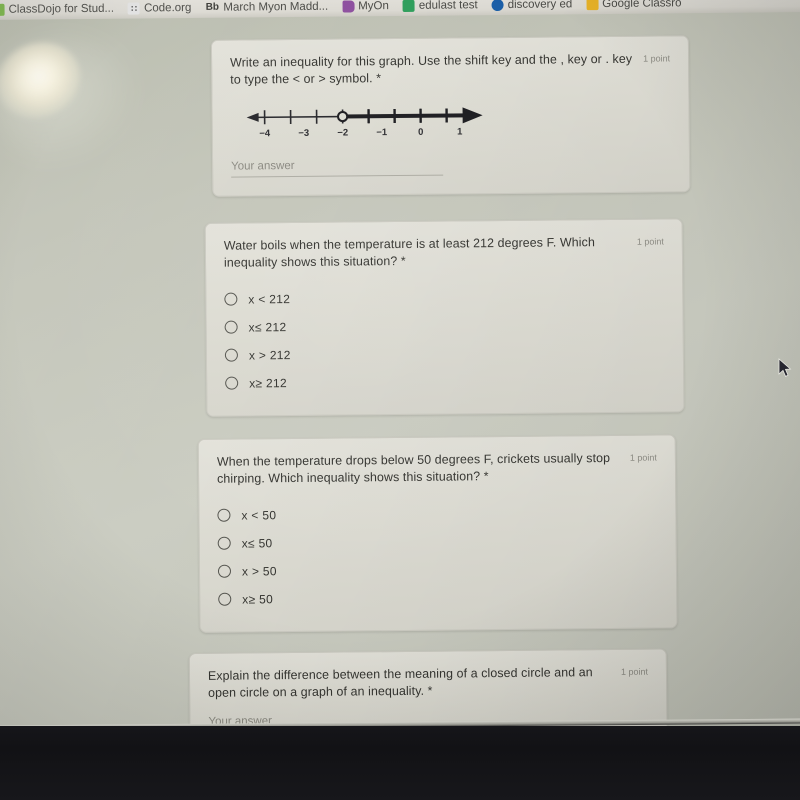 The width and height of the screenshot is (800, 800). What do you see at coordinates (267, 326) in the screenshot?
I see `option-label: x≤ 212` at bounding box center [267, 326].